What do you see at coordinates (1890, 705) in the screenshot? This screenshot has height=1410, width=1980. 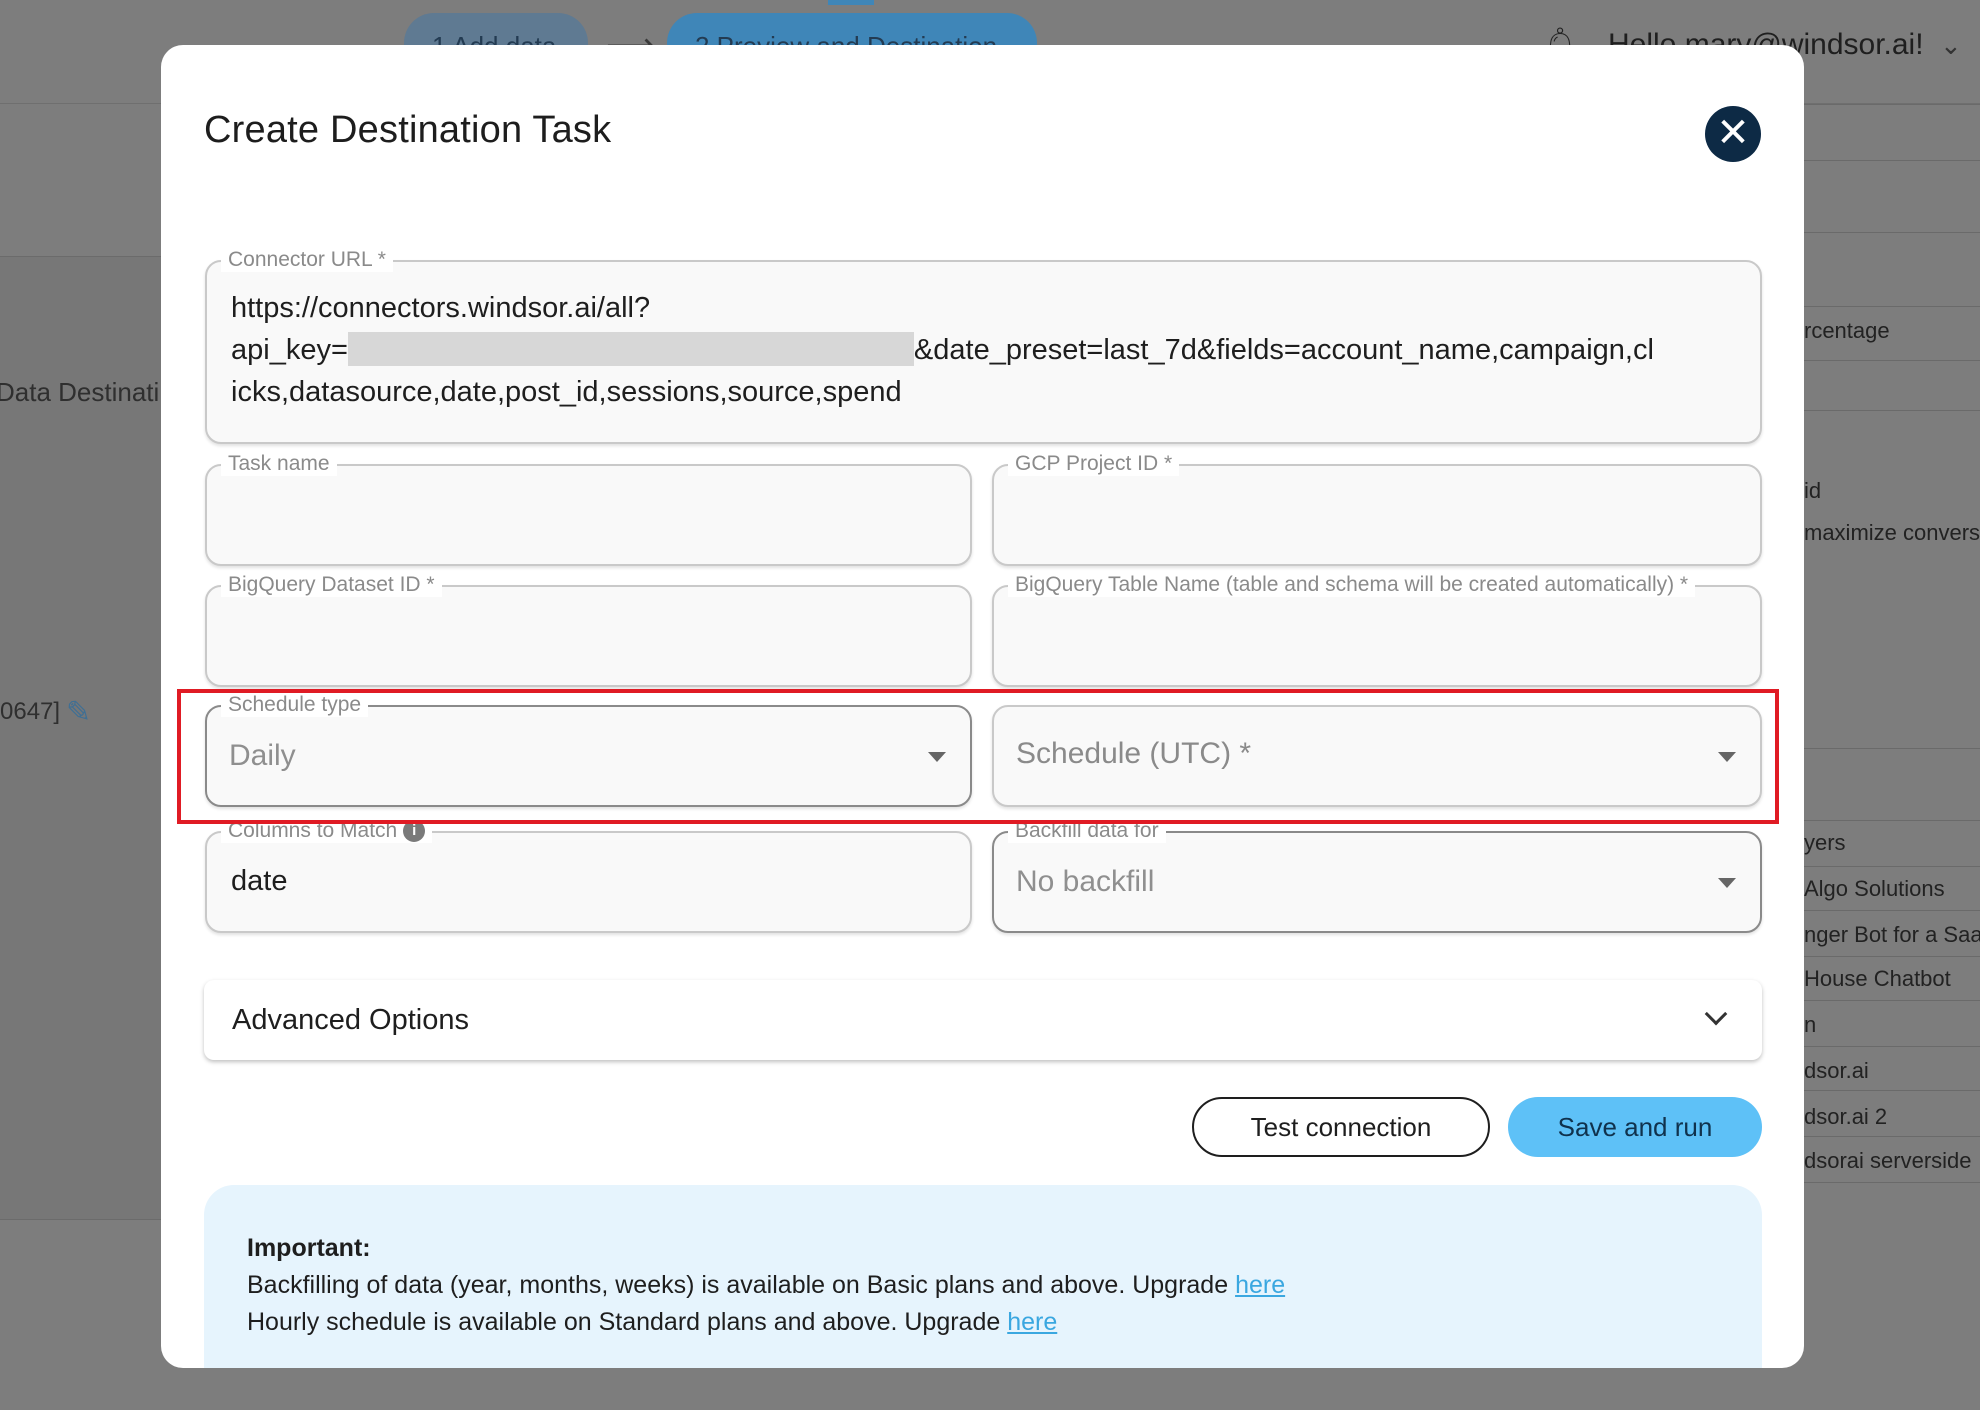 I see `right-panel` at bounding box center [1890, 705].